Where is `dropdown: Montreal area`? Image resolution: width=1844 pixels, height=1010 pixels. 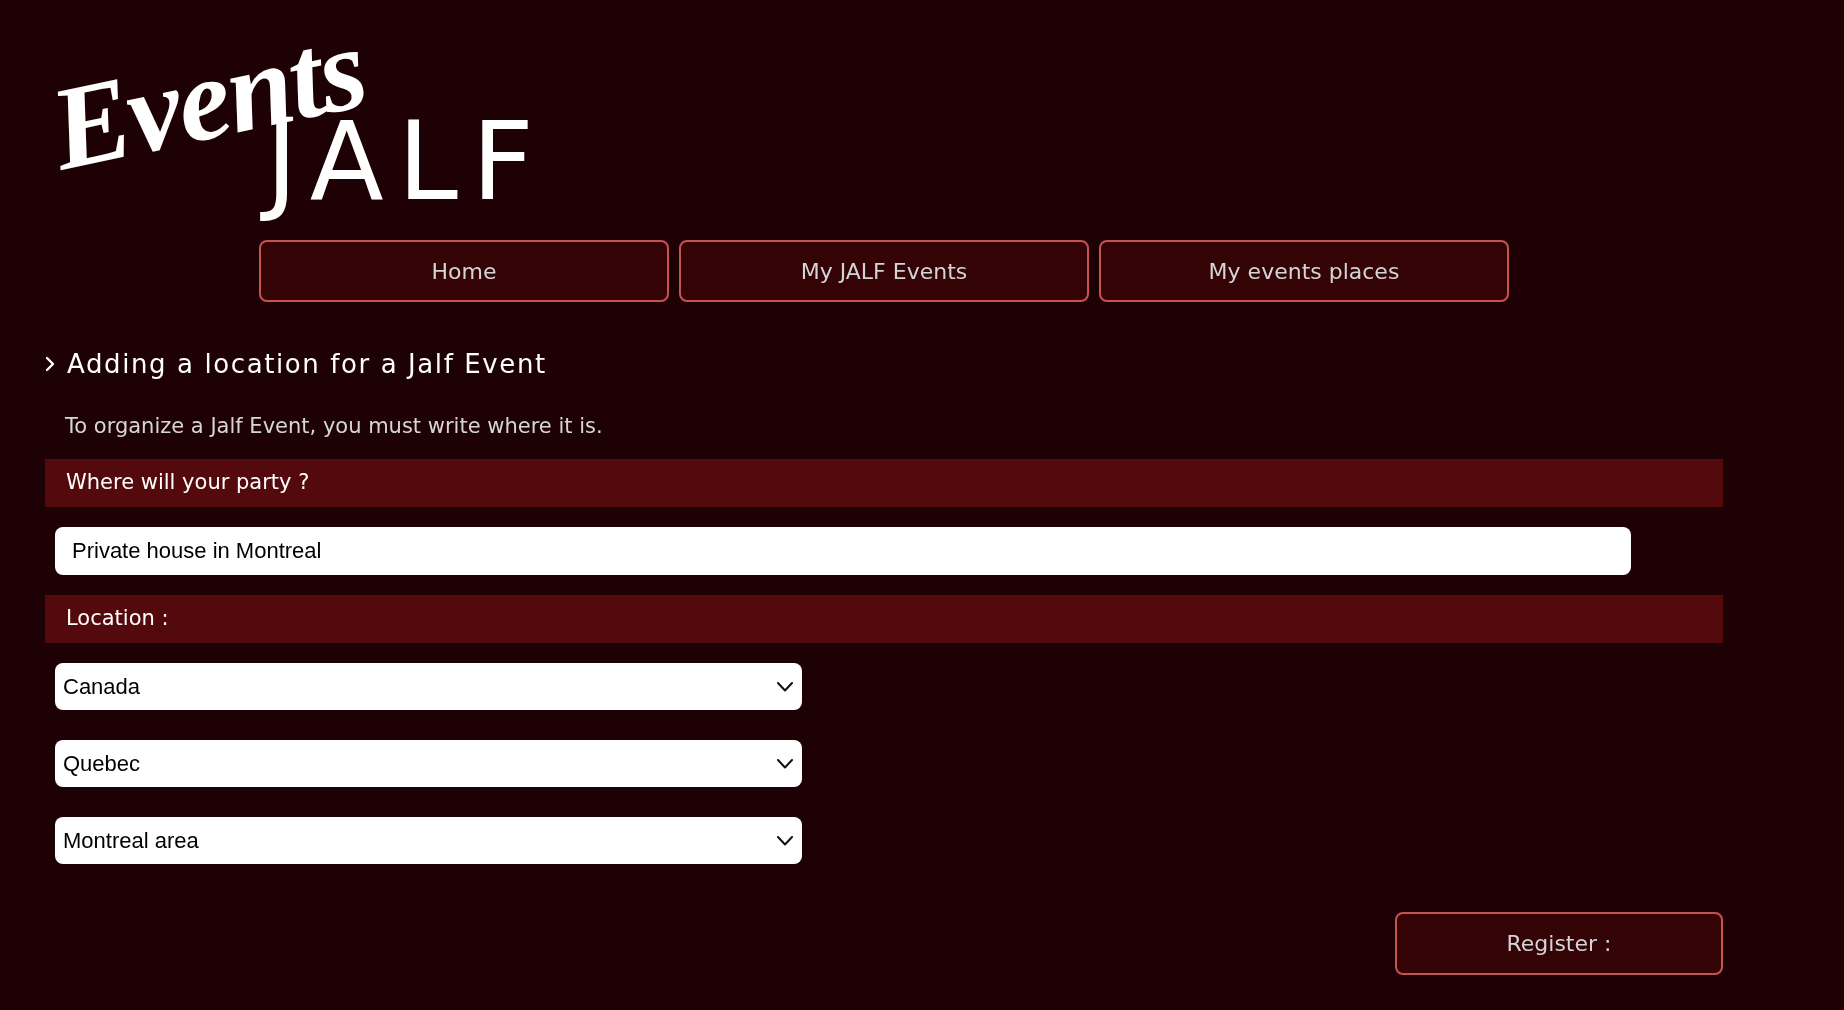 dropdown: Montreal area is located at coordinates (428, 840).